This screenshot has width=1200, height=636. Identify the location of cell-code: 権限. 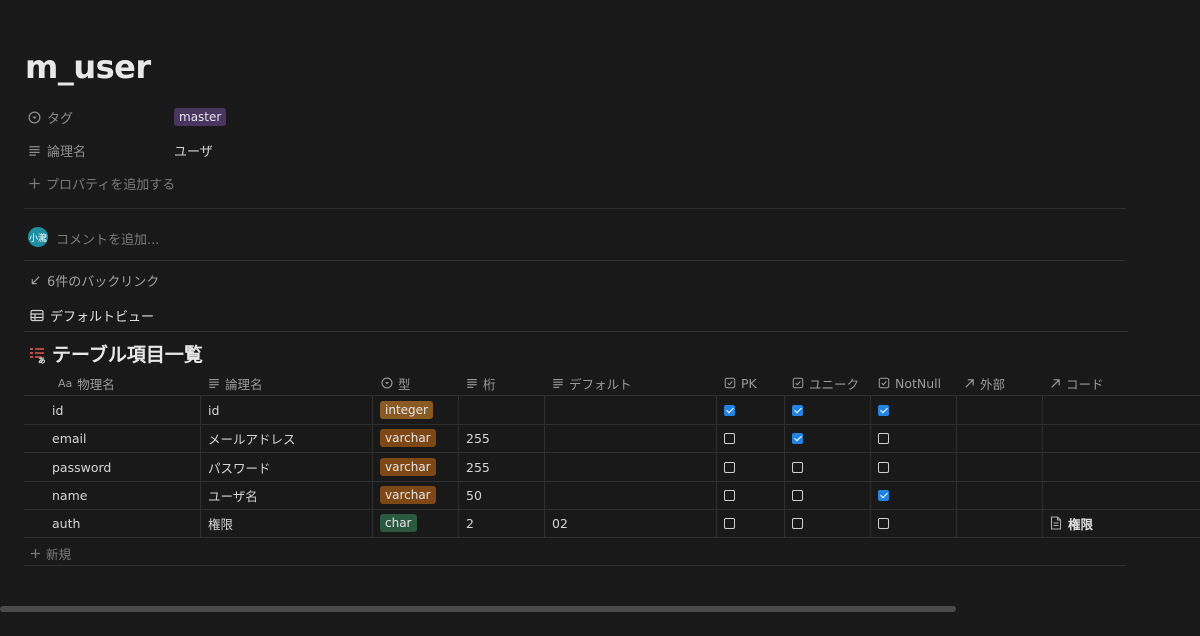
(1071, 523).